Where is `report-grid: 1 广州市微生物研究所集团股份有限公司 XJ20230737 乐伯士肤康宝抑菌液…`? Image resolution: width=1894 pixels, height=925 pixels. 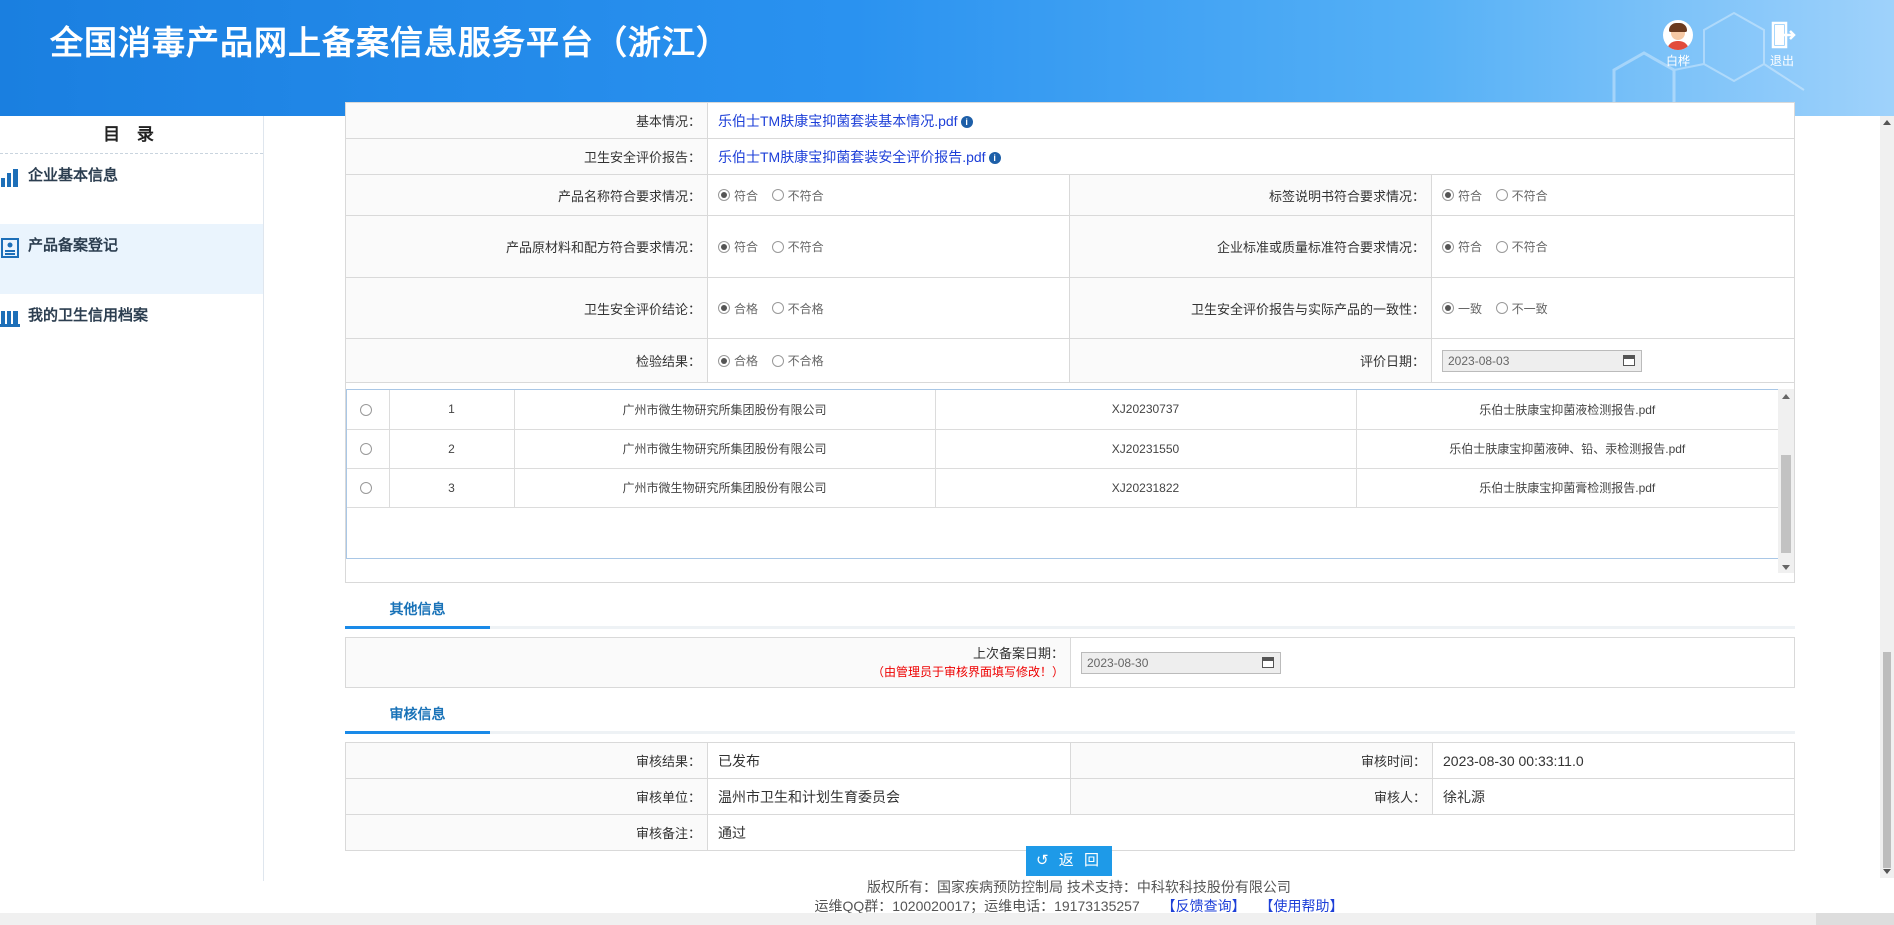
report-grid: 1 广州市微生物研究所集团股份有限公司 XJ20230737 乐伯士肤康宝抑菌液… is located at coordinates (1063, 474).